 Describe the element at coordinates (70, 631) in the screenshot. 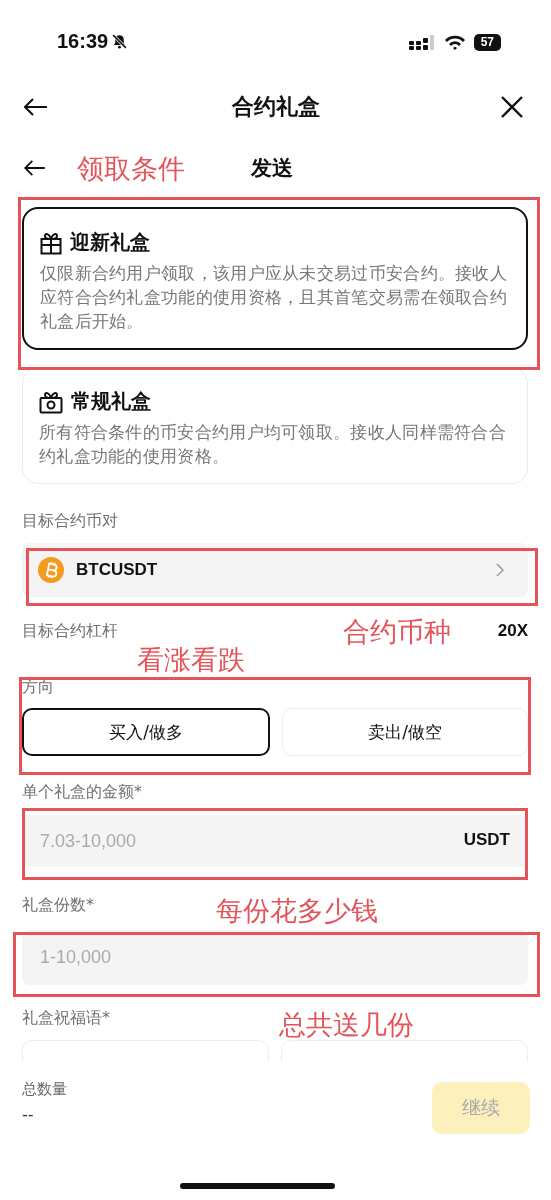

I see `field-label: 目标合约杠杆` at that location.